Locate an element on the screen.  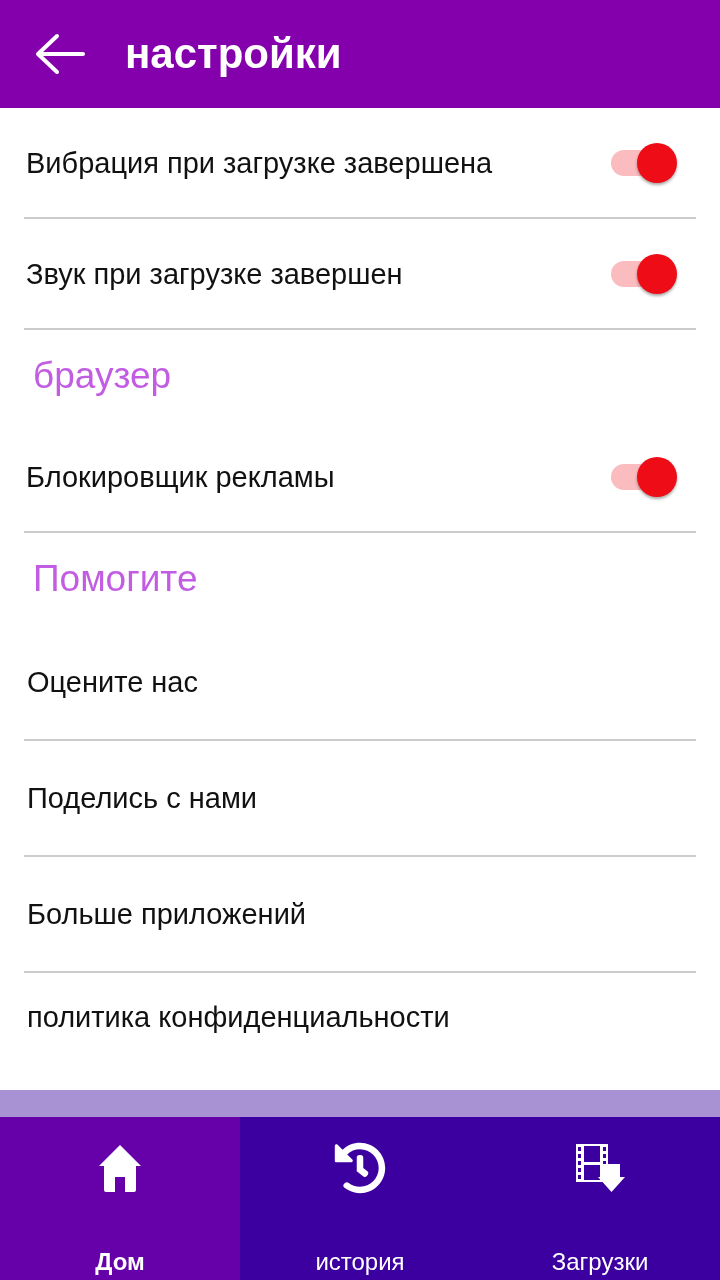
back-arrow-icon is located at coordinates (60, 54).